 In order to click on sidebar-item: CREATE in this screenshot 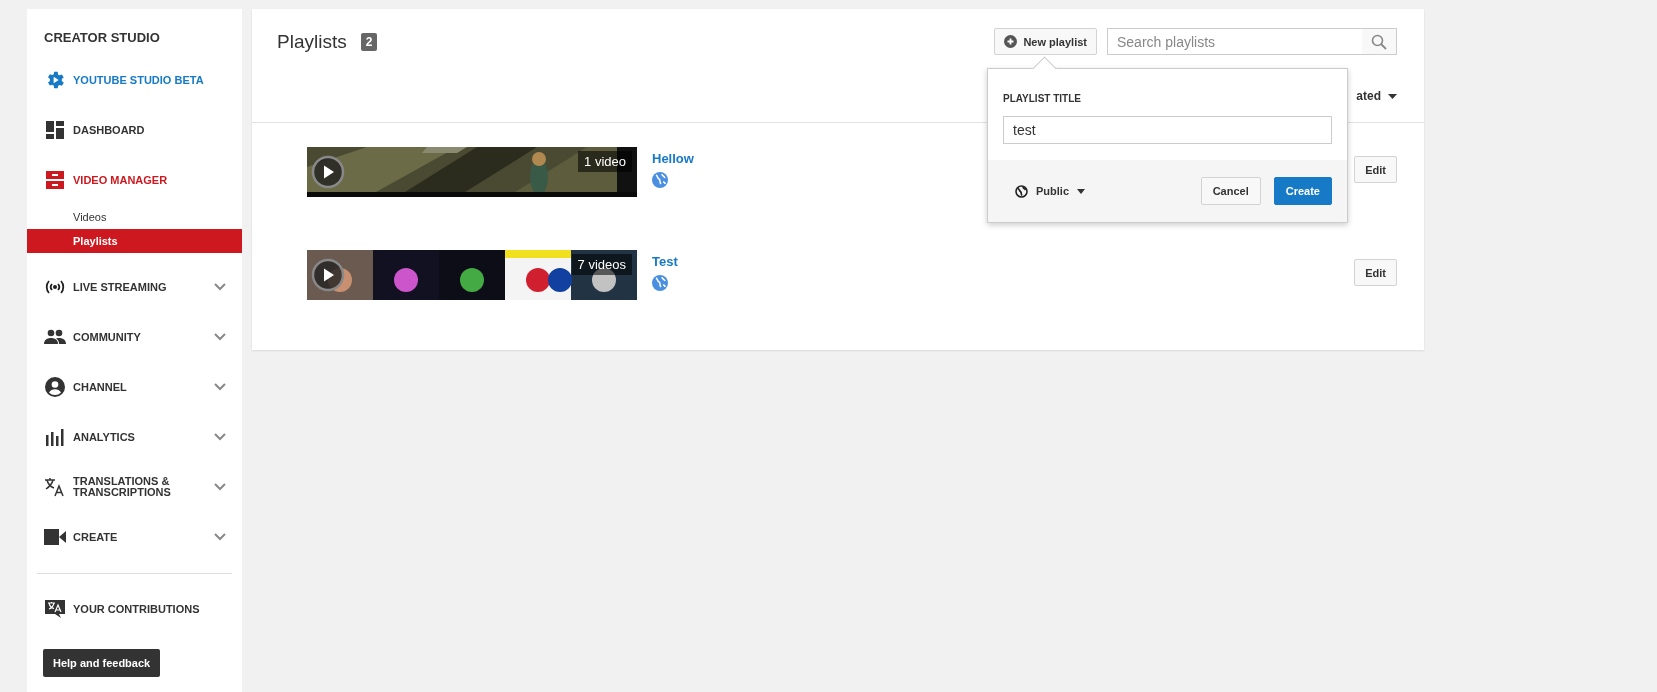, I will do `click(143, 537)`.